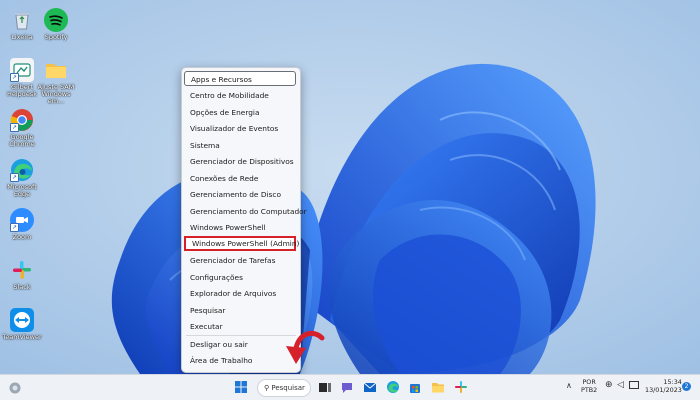 The image size is (700, 400). I want to click on volume-icon: ◁, so click(620, 385).